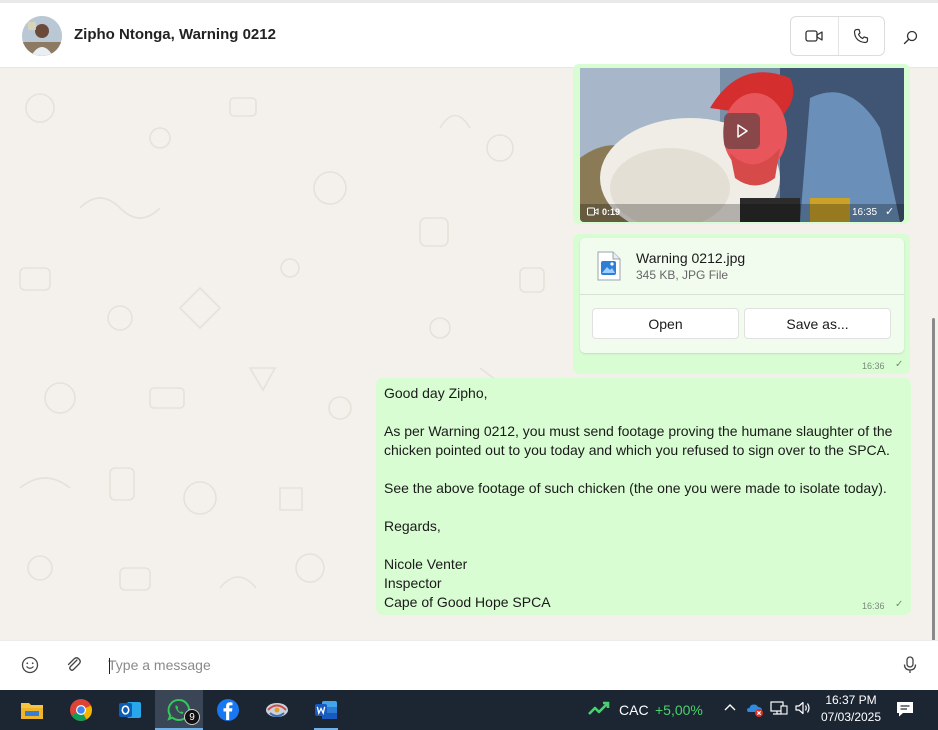  I want to click on attach-button, so click(74, 667).